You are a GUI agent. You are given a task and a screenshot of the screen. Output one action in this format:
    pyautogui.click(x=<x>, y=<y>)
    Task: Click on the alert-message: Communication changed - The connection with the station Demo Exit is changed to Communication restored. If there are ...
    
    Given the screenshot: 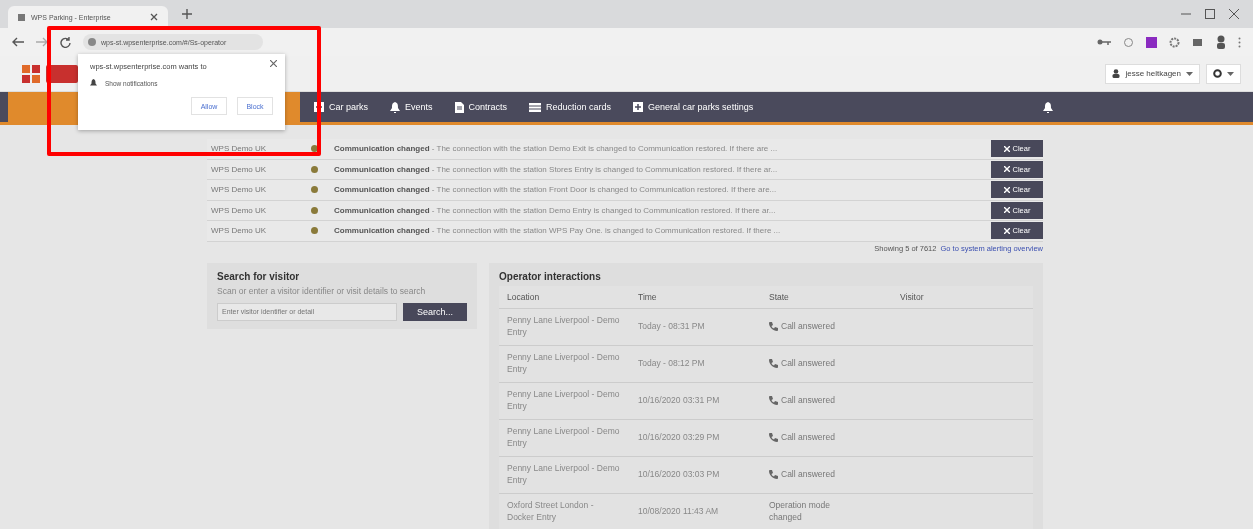 What is the action you would take?
    pyautogui.click(x=556, y=149)
    